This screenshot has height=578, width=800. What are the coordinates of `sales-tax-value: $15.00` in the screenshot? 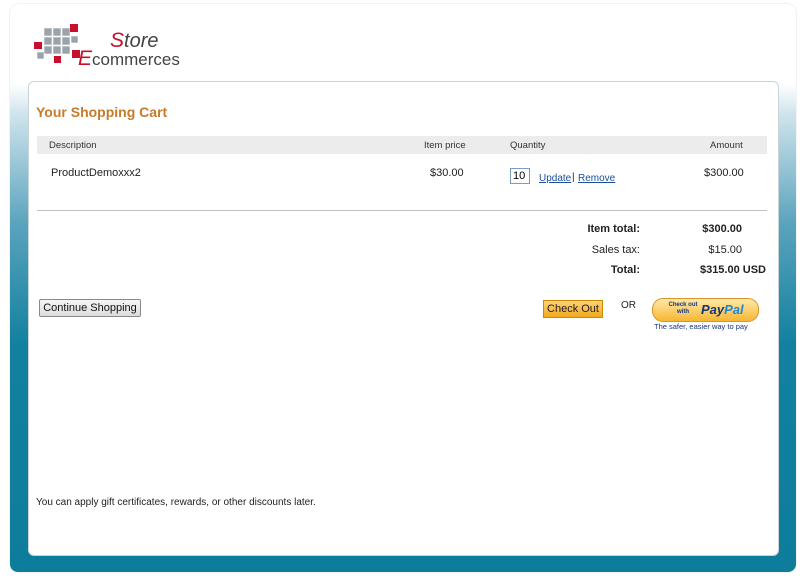 It's located at (725, 250).